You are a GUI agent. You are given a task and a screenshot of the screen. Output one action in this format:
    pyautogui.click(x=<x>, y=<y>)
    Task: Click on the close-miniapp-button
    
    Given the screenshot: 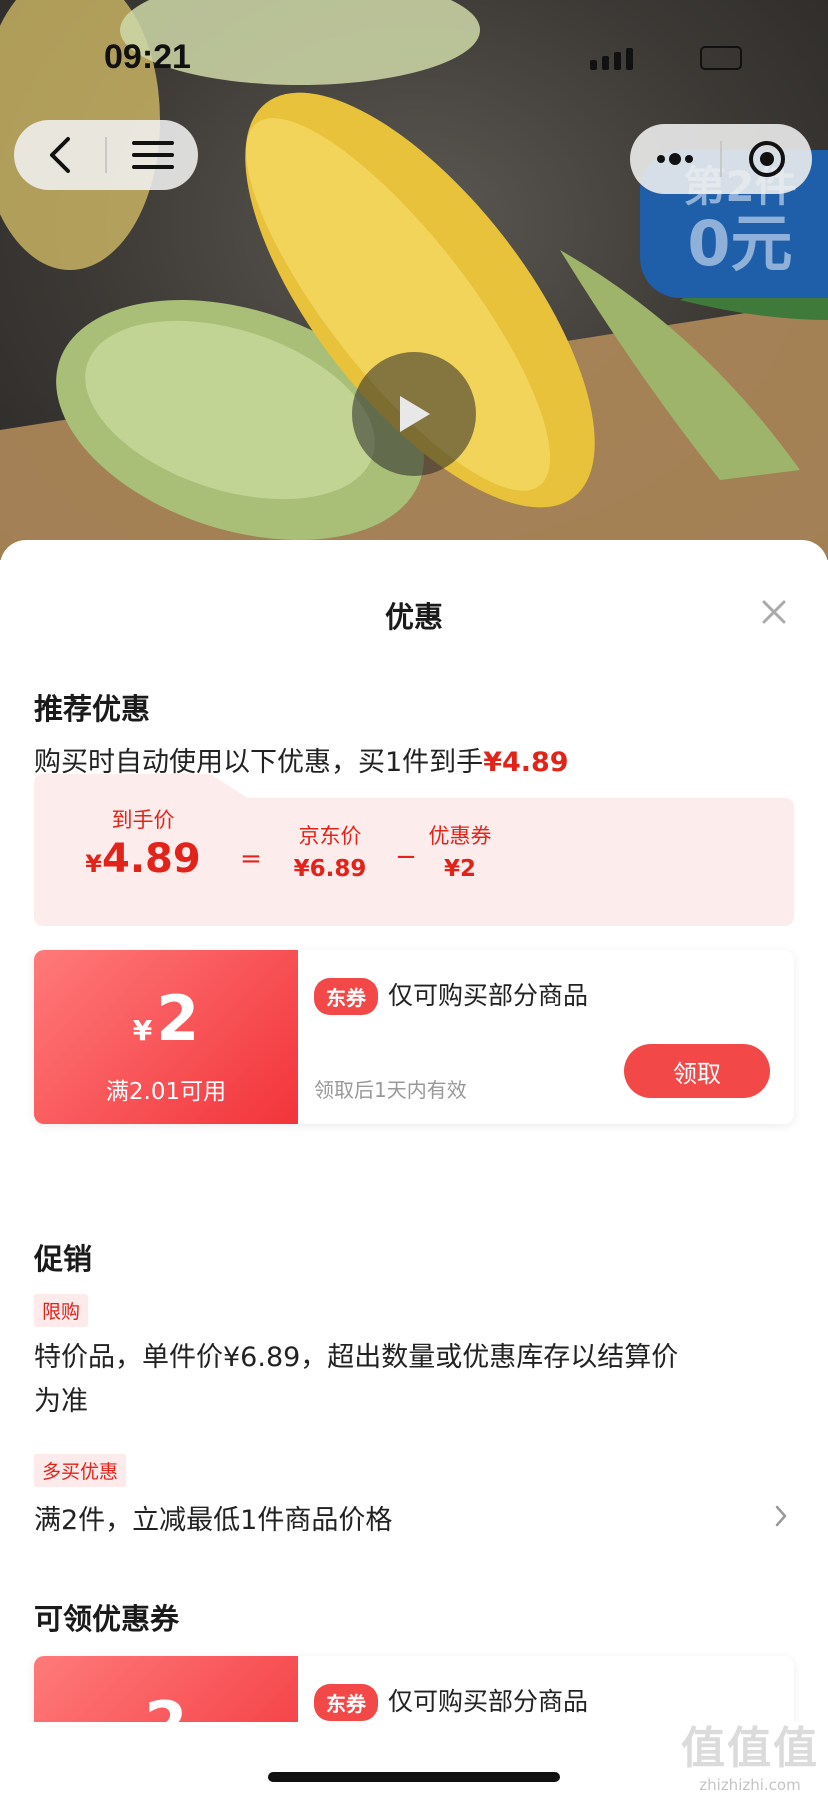 What is the action you would take?
    pyautogui.click(x=767, y=159)
    